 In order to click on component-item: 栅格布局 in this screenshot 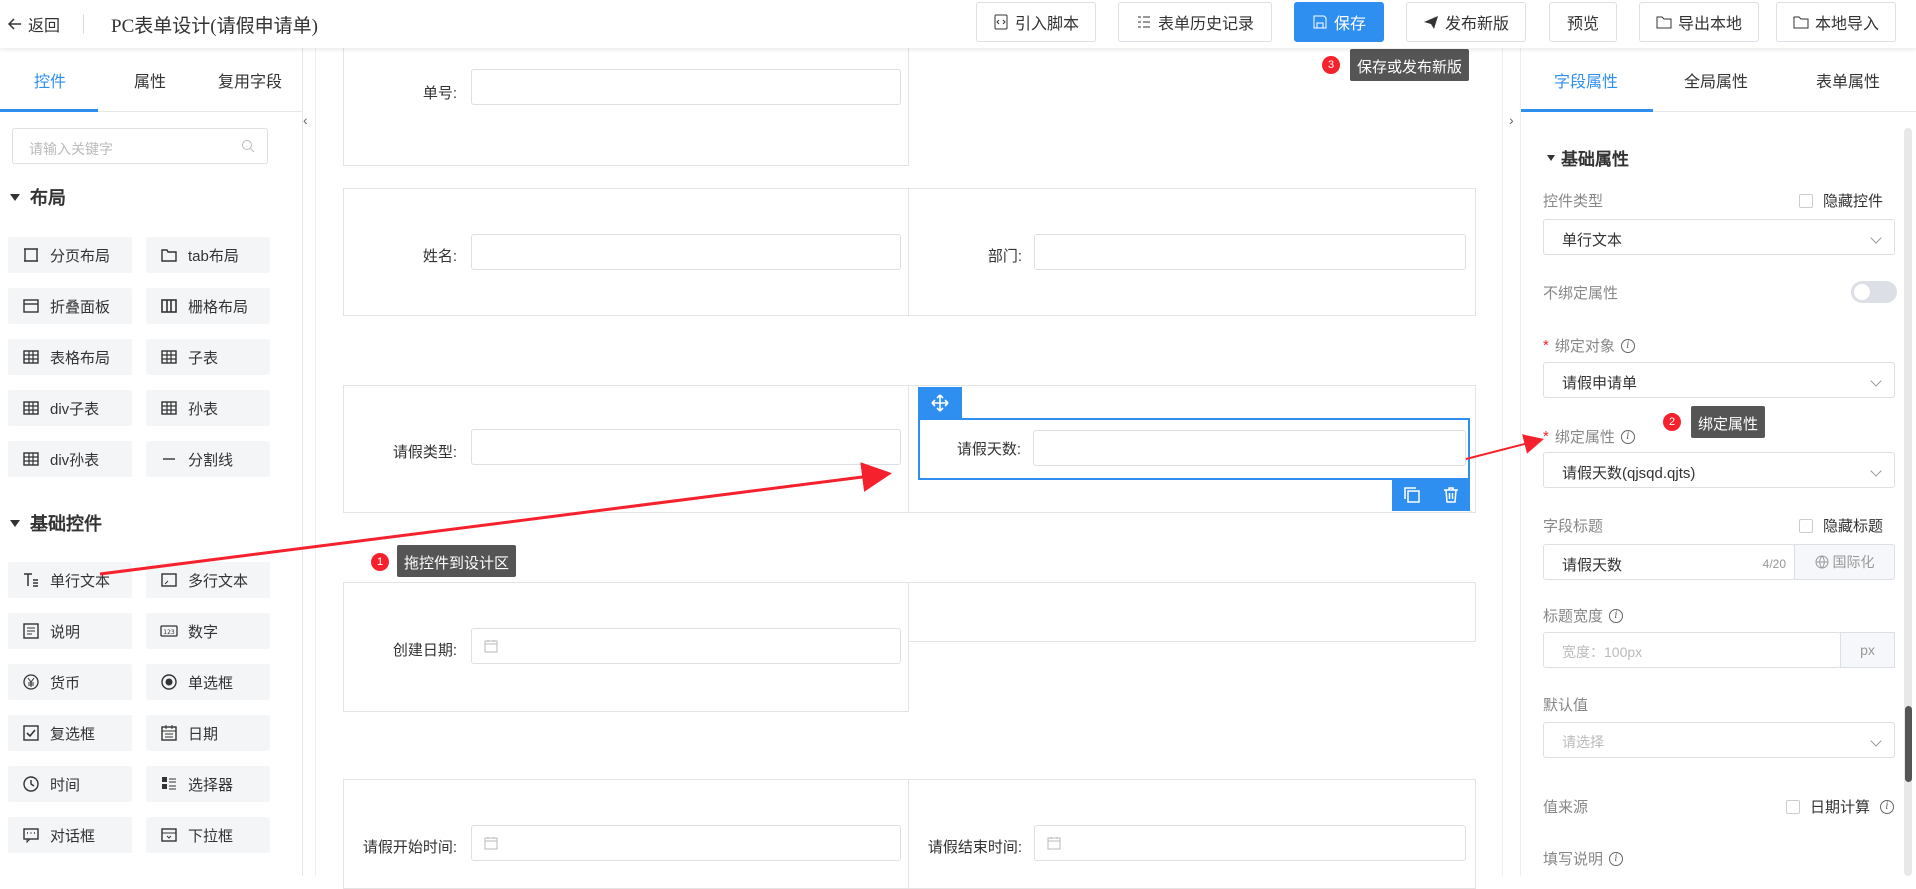, I will do `click(208, 306)`.